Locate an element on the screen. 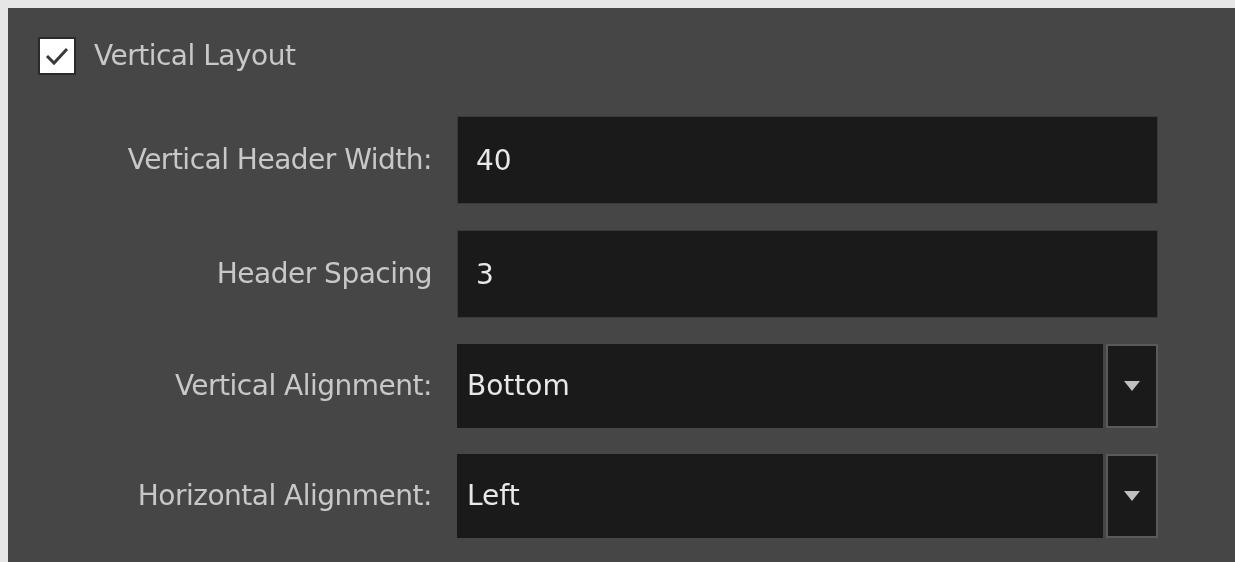 The image size is (1235, 562). input-field: 40 is located at coordinates (807, 160).